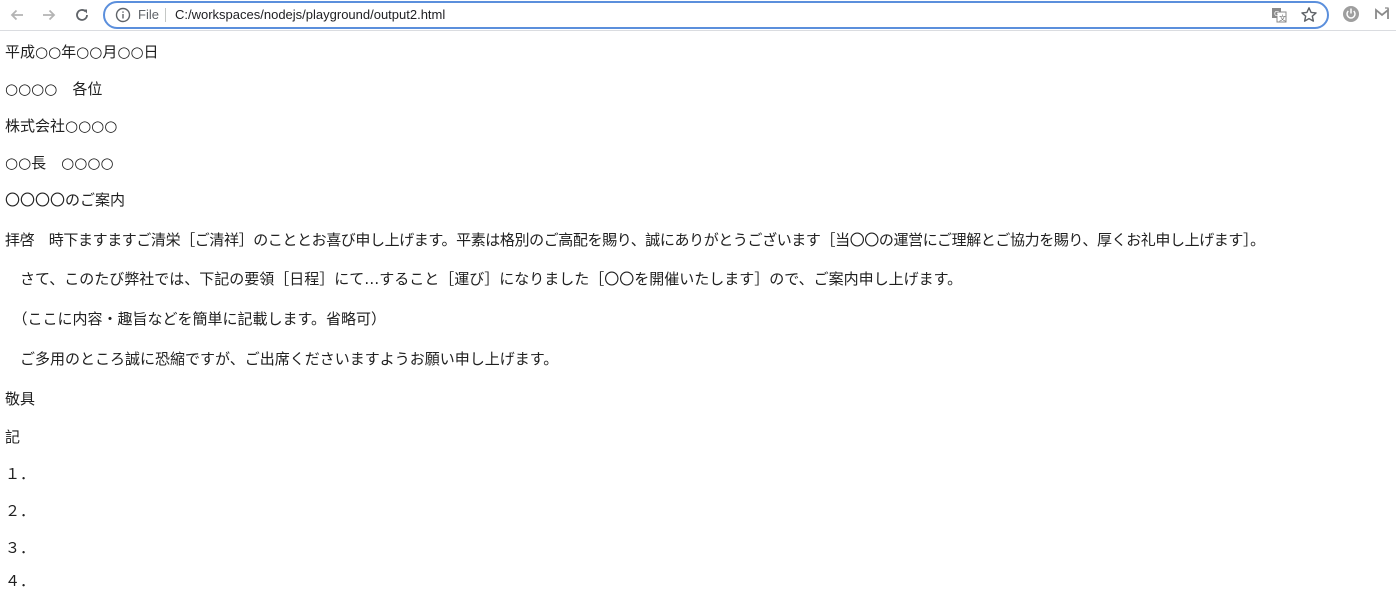 The width and height of the screenshot is (1396, 590). I want to click on closing-keigu: 敬具, so click(20, 399).